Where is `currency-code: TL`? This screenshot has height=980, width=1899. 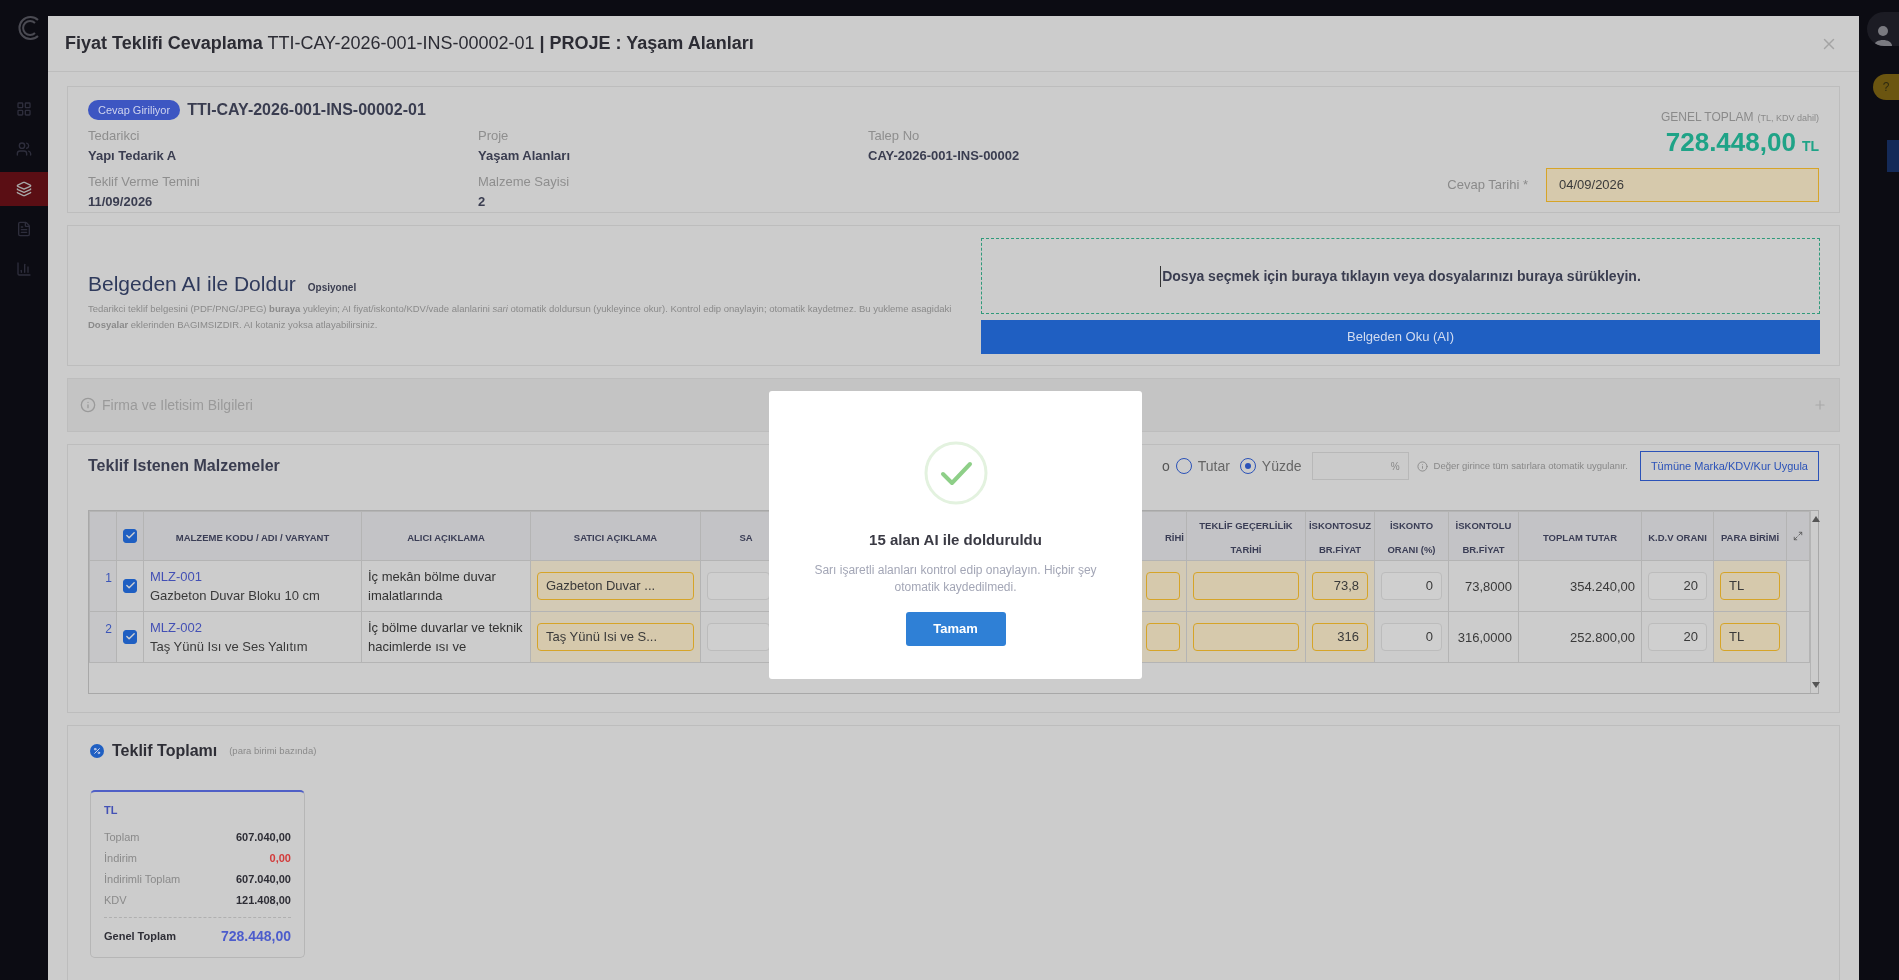 currency-code: TL is located at coordinates (111, 810).